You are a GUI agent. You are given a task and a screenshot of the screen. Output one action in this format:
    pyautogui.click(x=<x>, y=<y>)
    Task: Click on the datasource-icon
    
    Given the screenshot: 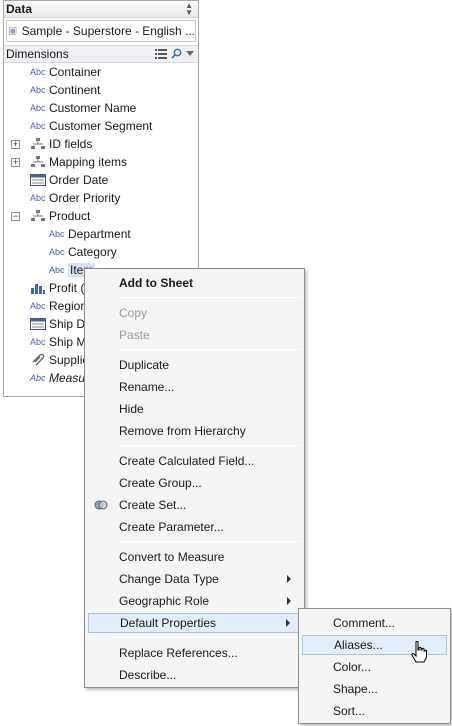 What is the action you would take?
    pyautogui.click(x=13, y=31)
    